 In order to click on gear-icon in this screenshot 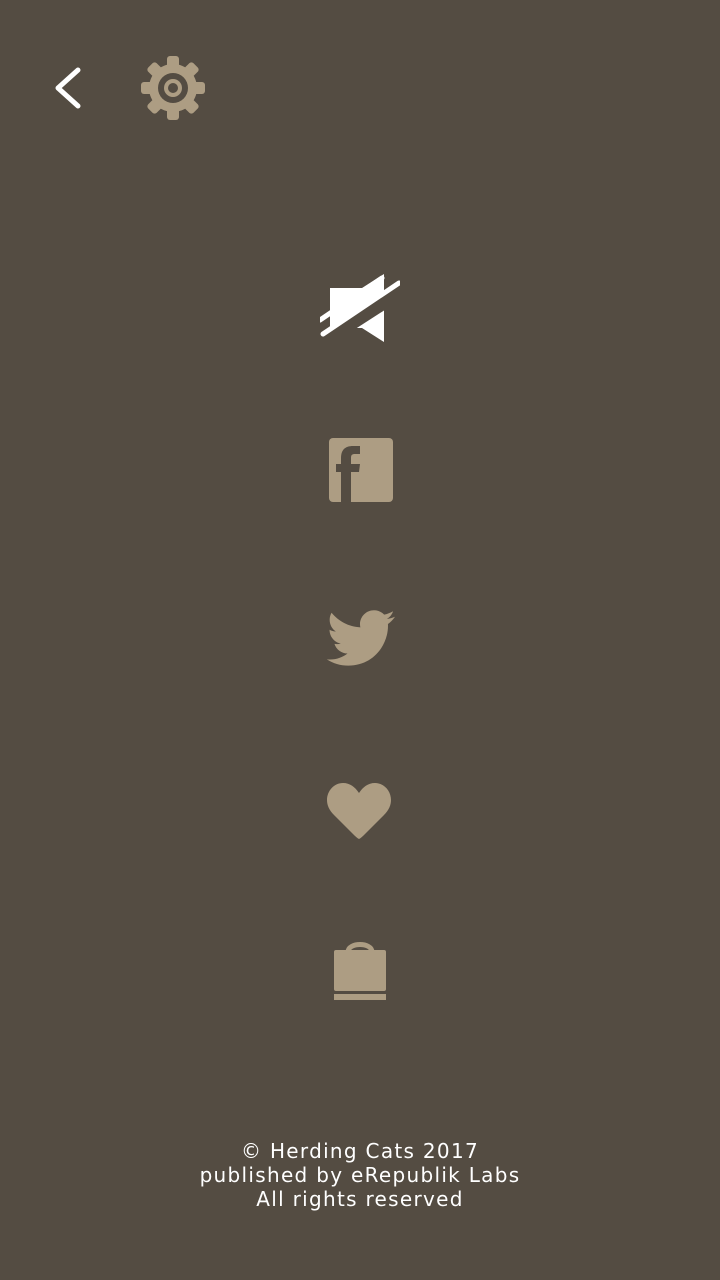, I will do `click(173, 88)`.